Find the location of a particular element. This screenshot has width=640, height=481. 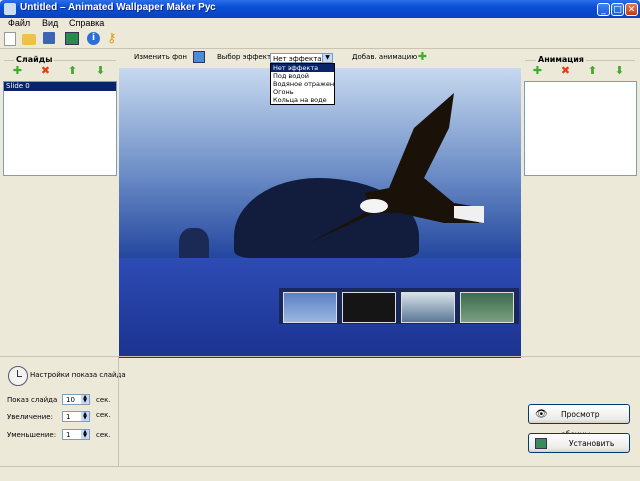

window-title: Untitled – Animated Wallpaper Maker Рус is located at coordinates (118, 7).